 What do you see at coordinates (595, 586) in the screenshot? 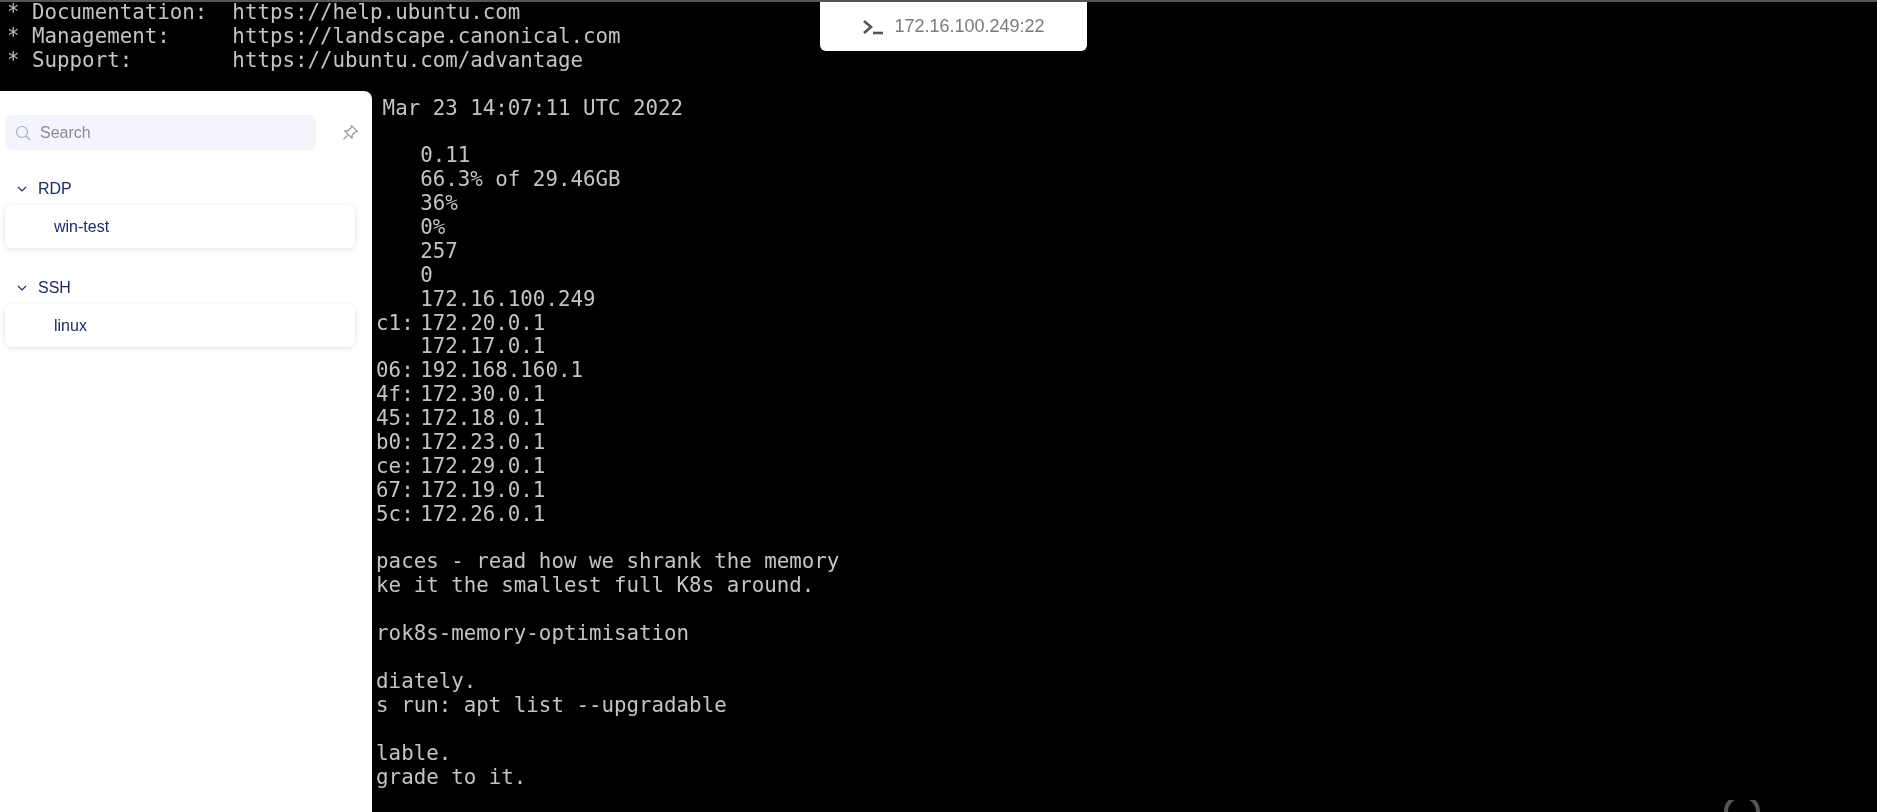
I see `terminal-line: ke it the smallest full K8s around.` at bounding box center [595, 586].